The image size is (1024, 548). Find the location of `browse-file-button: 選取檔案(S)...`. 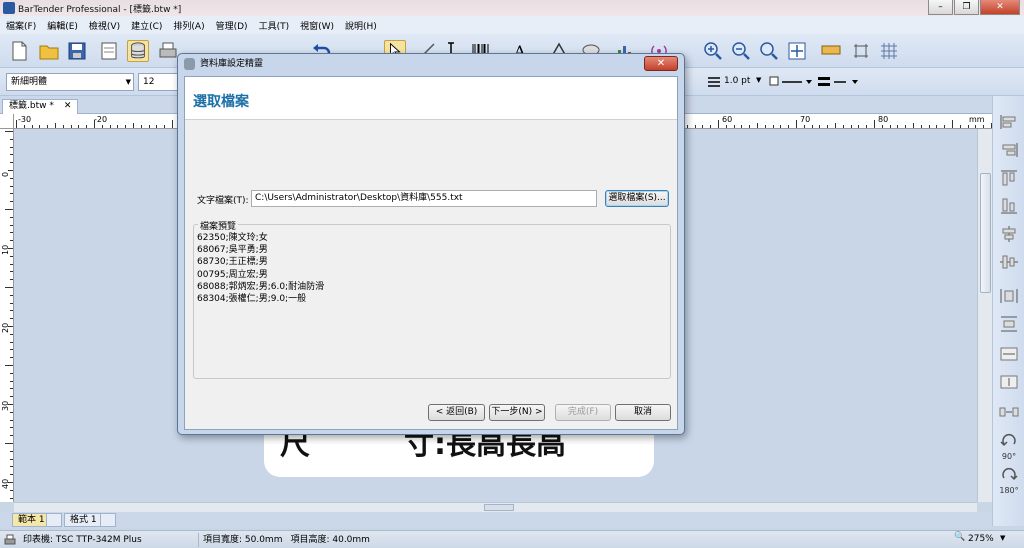

browse-file-button: 選取檔案(S)... is located at coordinates (637, 198).